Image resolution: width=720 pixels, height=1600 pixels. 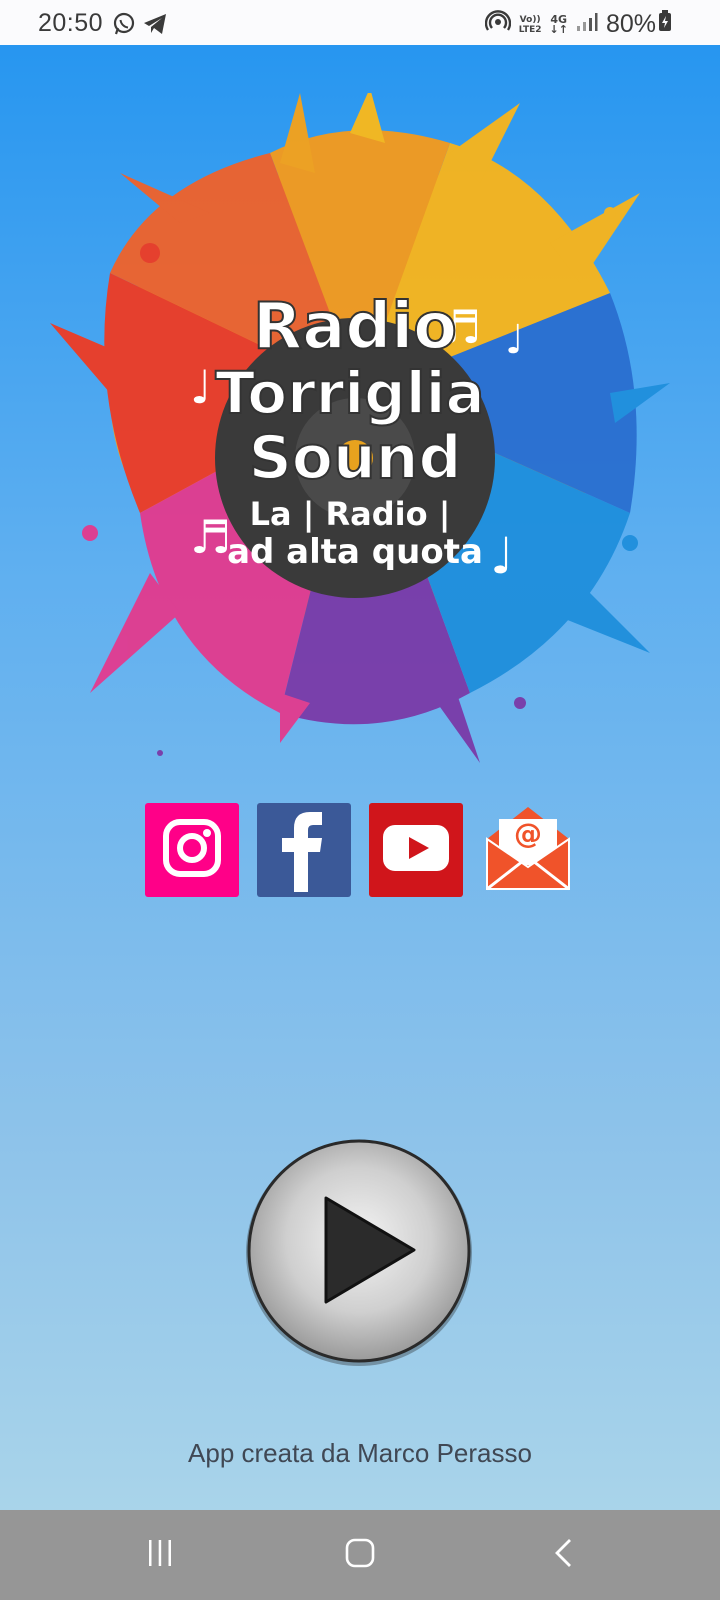 I want to click on hotspot-icon, so click(x=497, y=24).